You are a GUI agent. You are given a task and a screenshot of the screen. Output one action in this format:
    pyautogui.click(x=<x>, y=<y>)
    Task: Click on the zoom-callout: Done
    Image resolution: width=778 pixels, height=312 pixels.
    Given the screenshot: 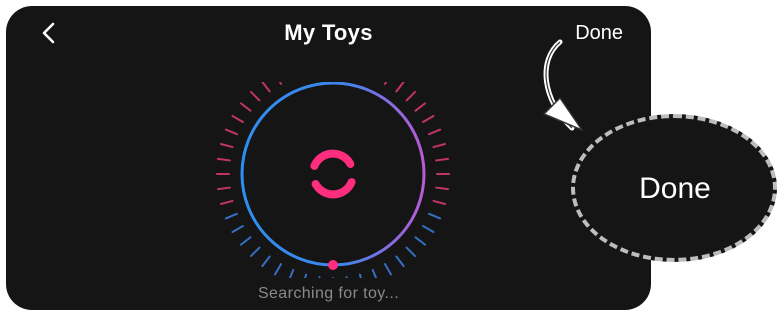 What is the action you would take?
    pyautogui.click(x=674, y=188)
    